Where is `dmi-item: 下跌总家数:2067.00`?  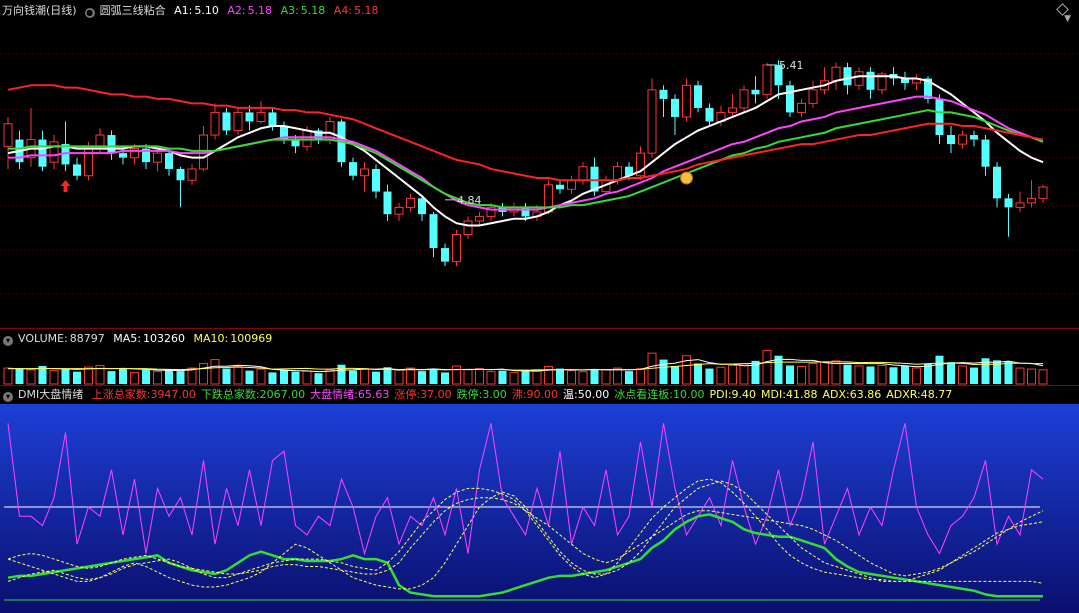 dmi-item: 下跌总家数:2067.00 is located at coordinates (253, 394).